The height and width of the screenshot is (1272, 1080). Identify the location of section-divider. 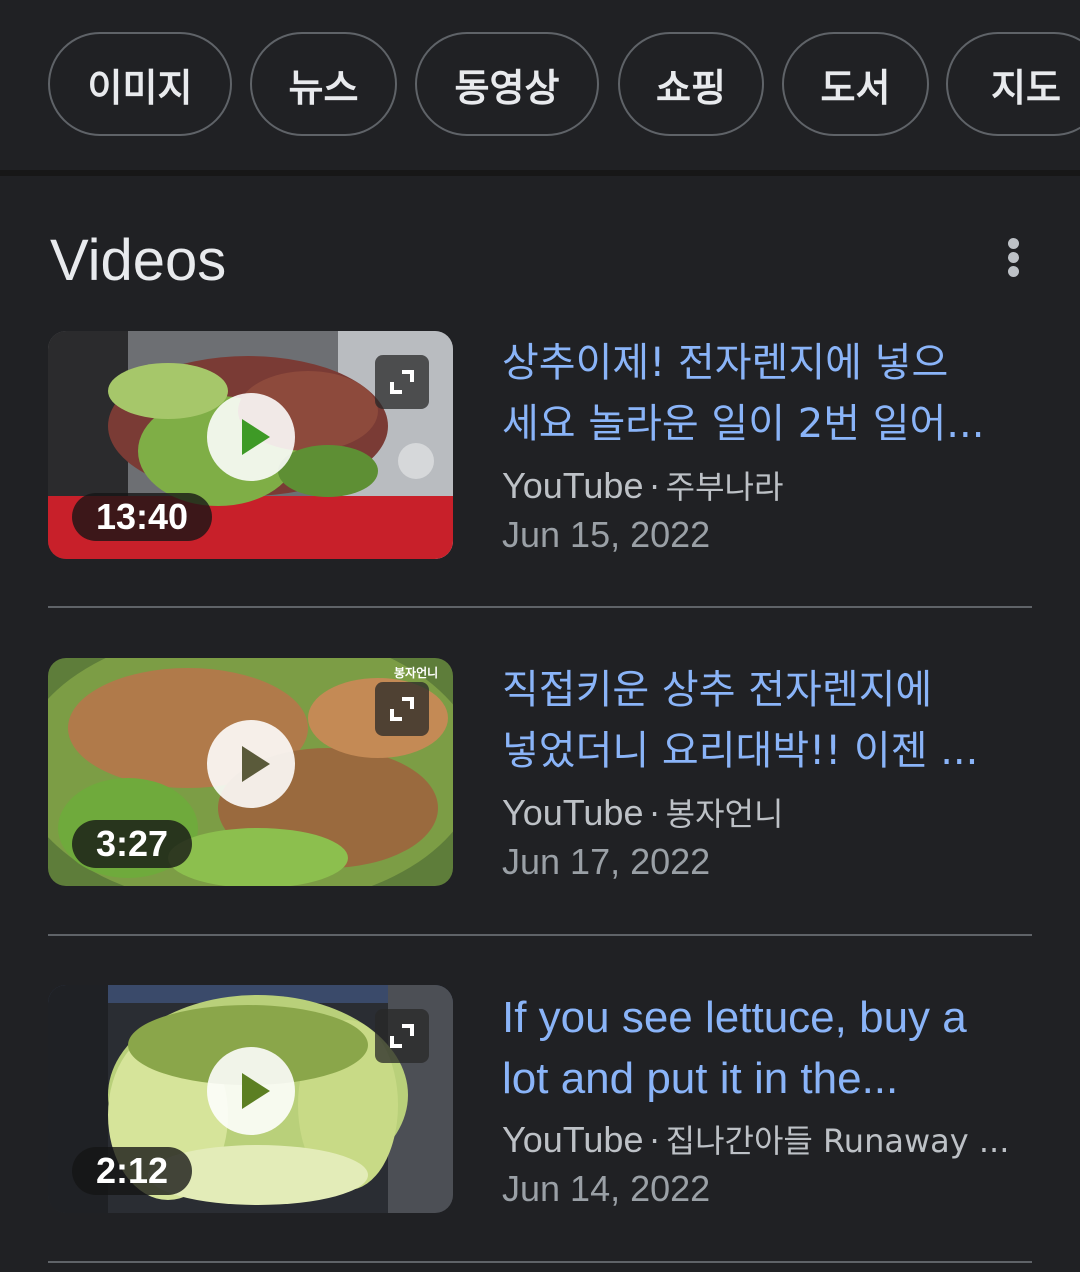
(540, 173).